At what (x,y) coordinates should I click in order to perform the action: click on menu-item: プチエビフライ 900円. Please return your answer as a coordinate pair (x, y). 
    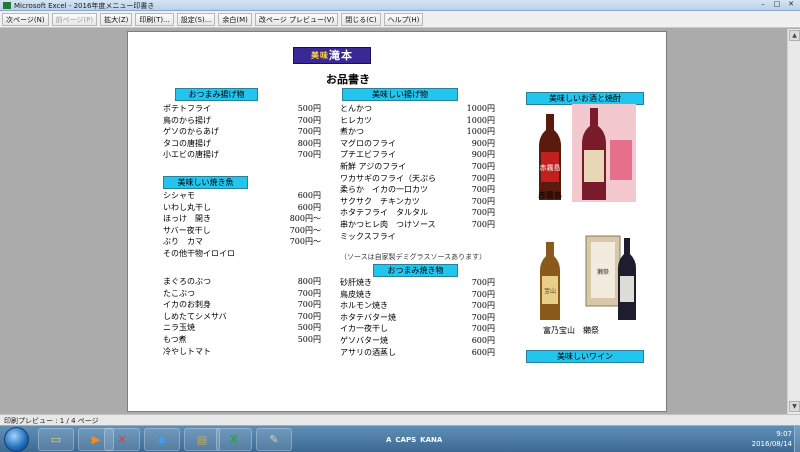
    Looking at the image, I should click on (417, 155).